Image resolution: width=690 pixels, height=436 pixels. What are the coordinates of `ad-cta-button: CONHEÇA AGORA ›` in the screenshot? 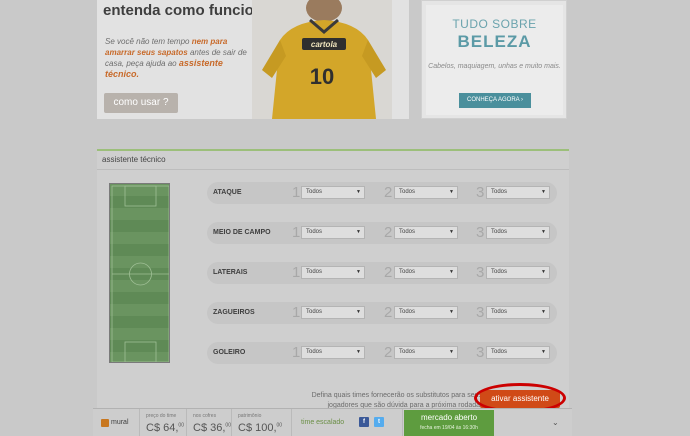 It's located at (495, 100).